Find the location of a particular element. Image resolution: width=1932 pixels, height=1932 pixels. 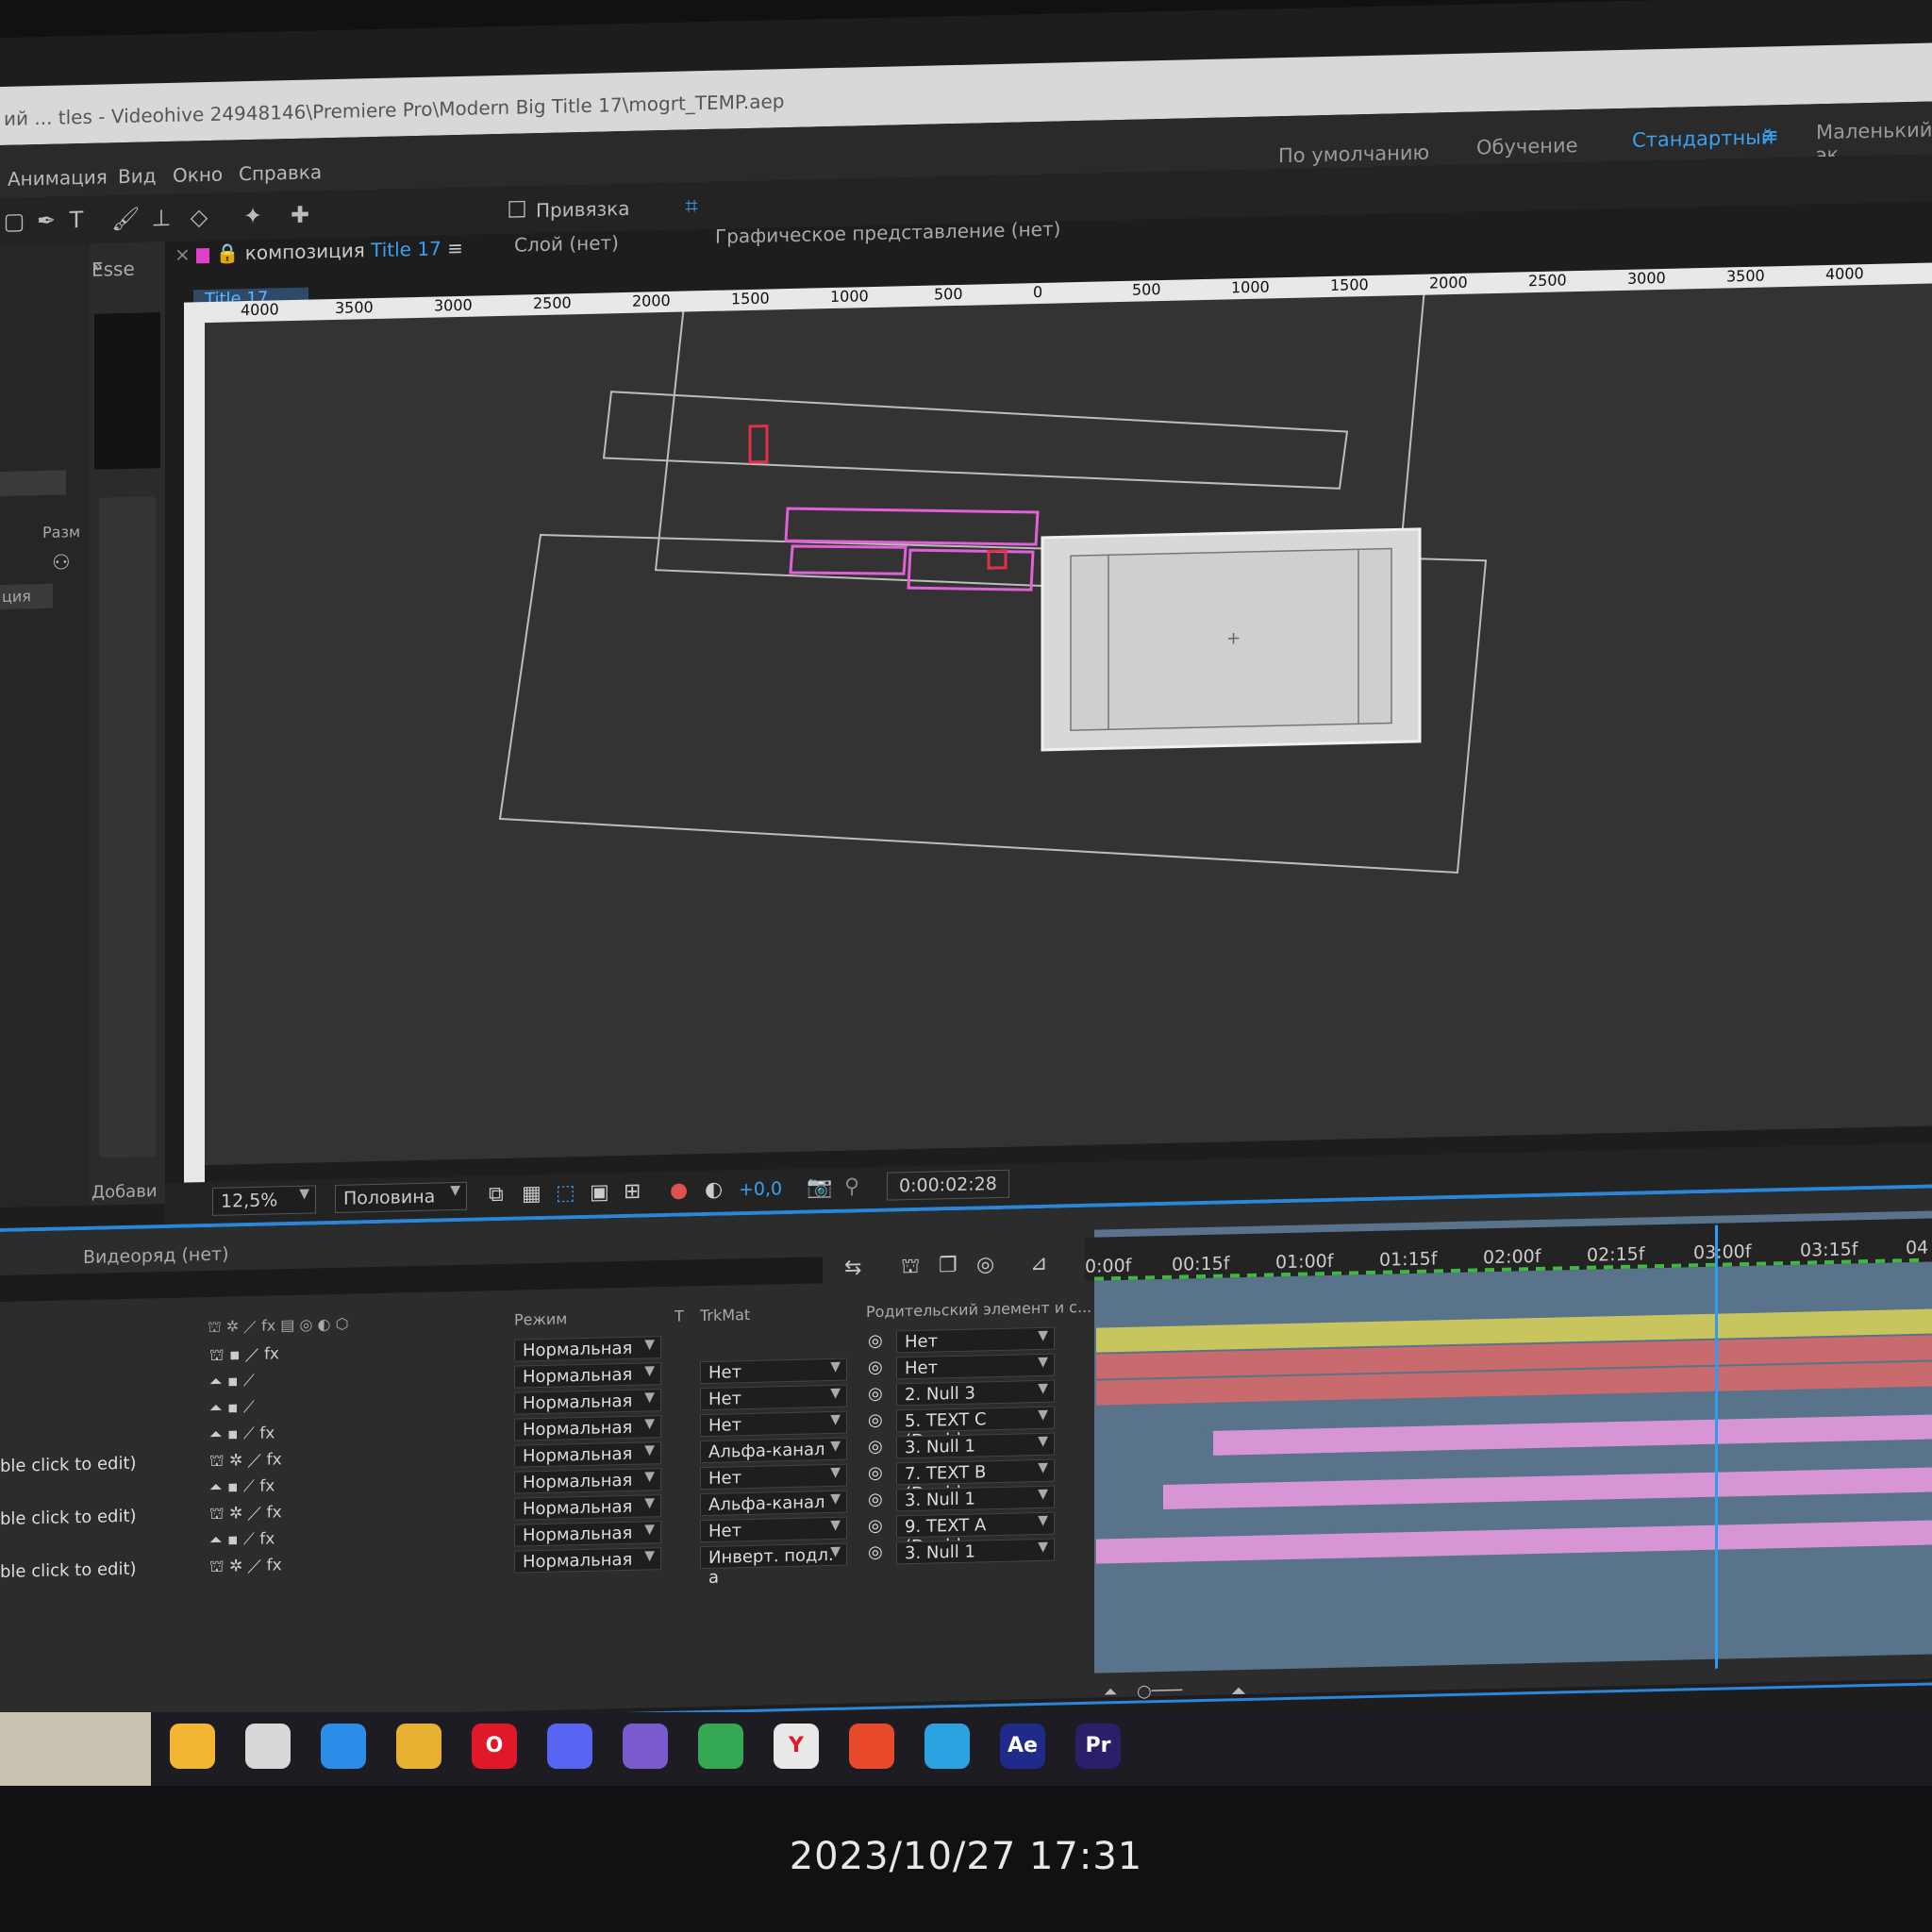

store-icon is located at coordinates (268, 1746).